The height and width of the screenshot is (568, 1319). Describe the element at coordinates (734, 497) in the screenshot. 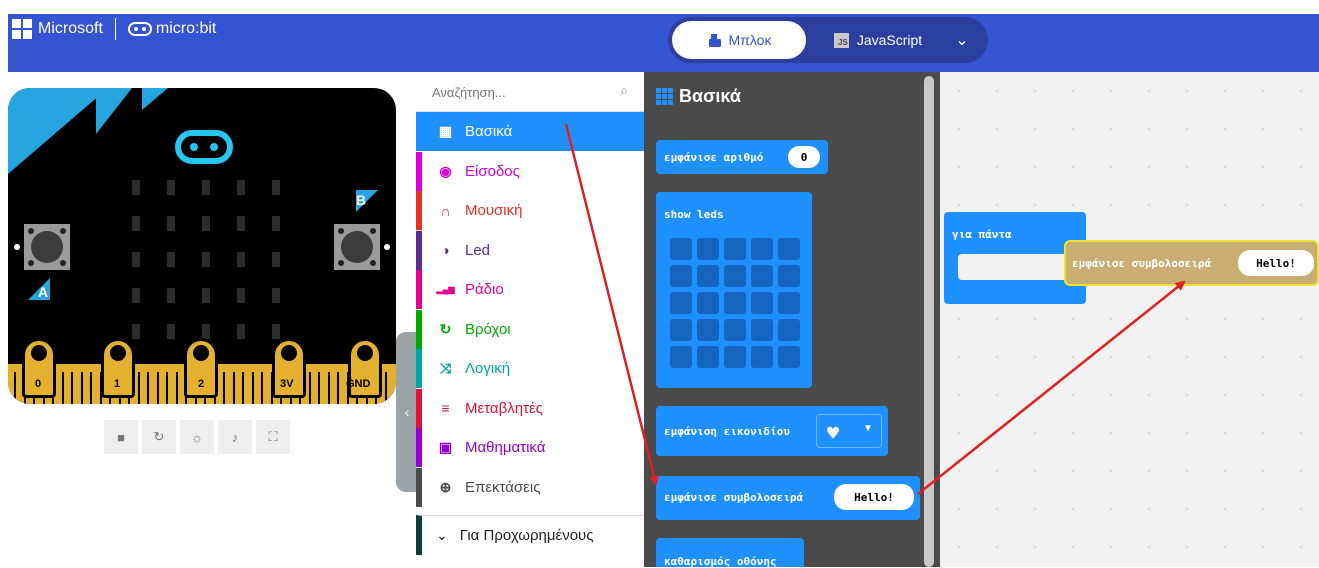

I see `block-label: εμφάνισε συμβολοσειρά` at that location.